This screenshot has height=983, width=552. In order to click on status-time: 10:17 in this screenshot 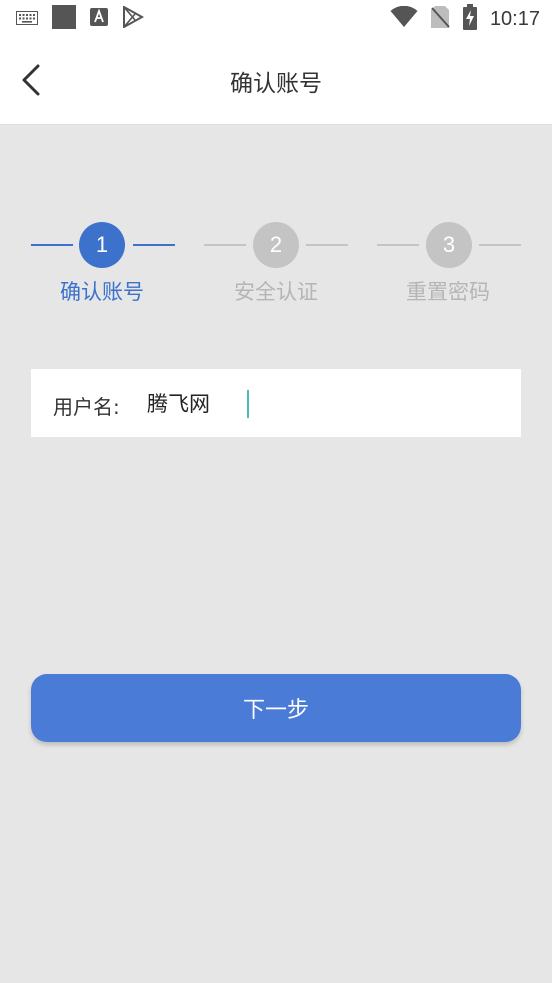, I will do `click(514, 18)`.